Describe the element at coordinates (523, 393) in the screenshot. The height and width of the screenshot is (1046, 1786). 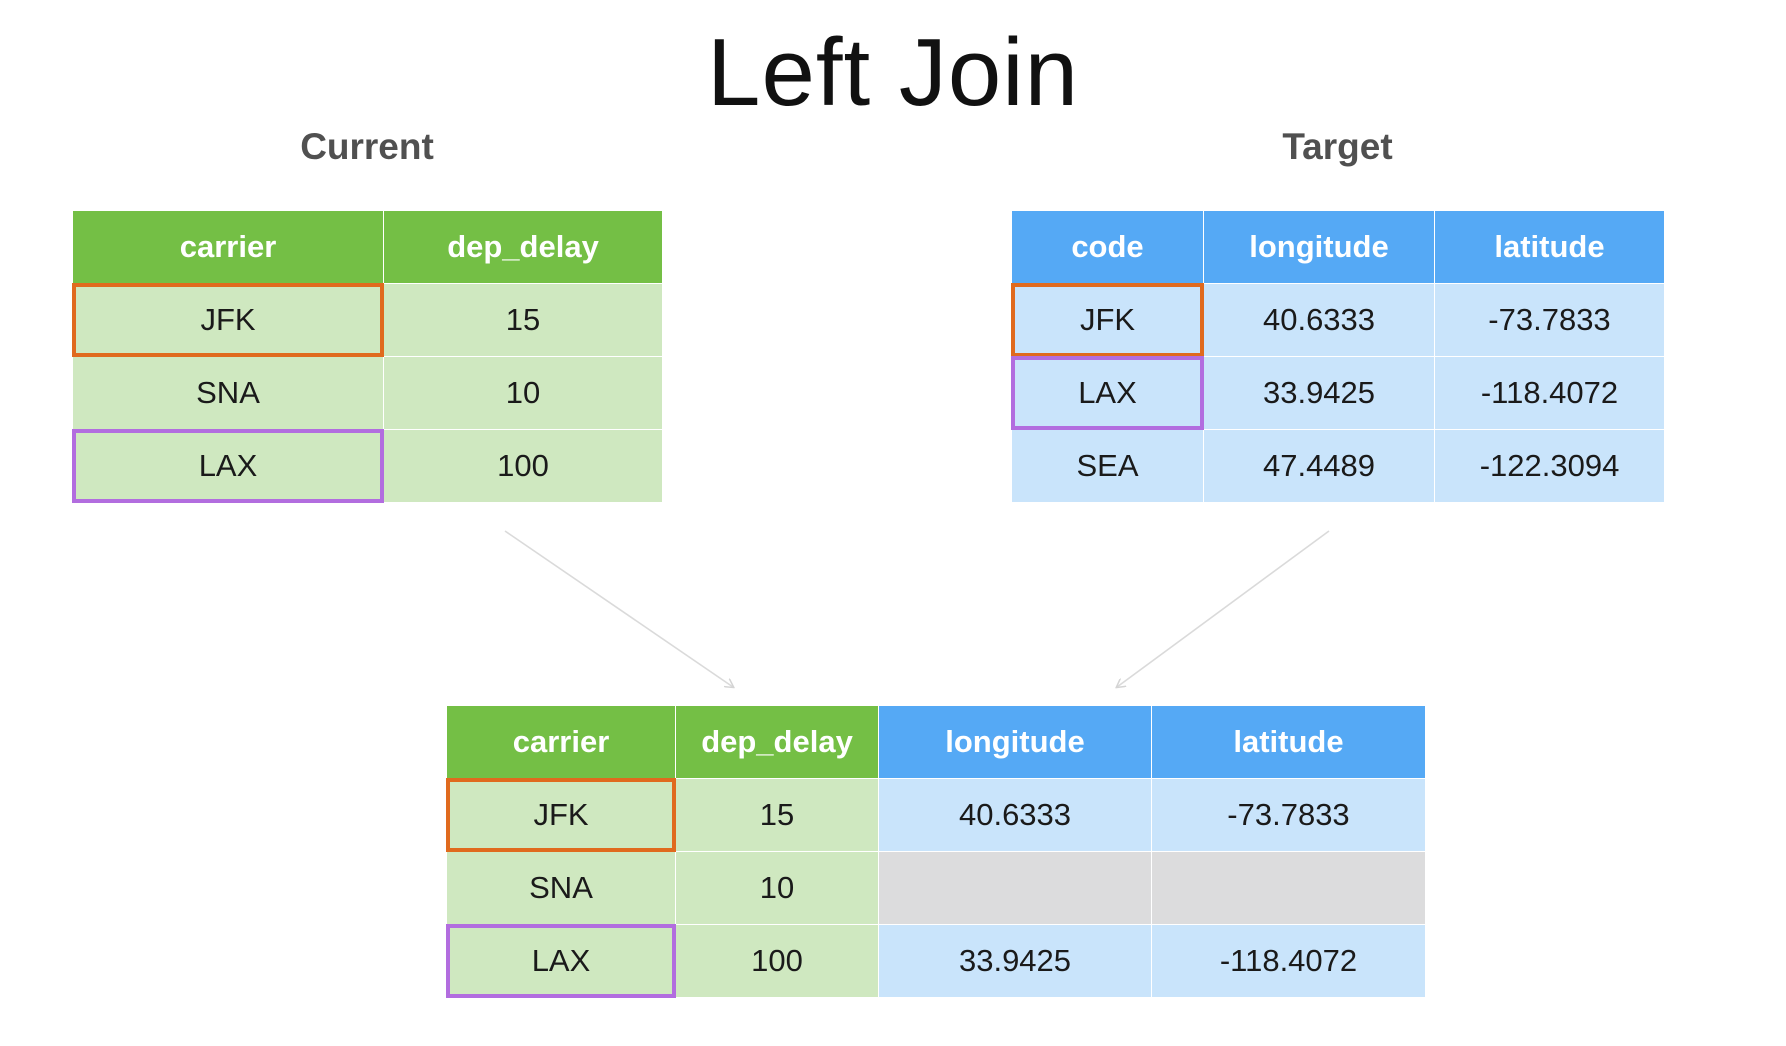
I see `current-dep-delay-cell: 10` at that location.